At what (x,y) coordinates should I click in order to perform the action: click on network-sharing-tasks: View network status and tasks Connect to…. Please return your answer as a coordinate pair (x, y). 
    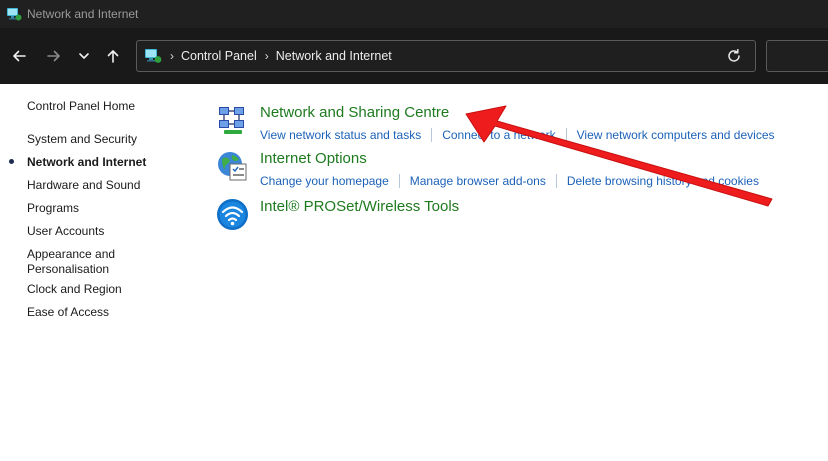
    Looking at the image, I should click on (517, 135).